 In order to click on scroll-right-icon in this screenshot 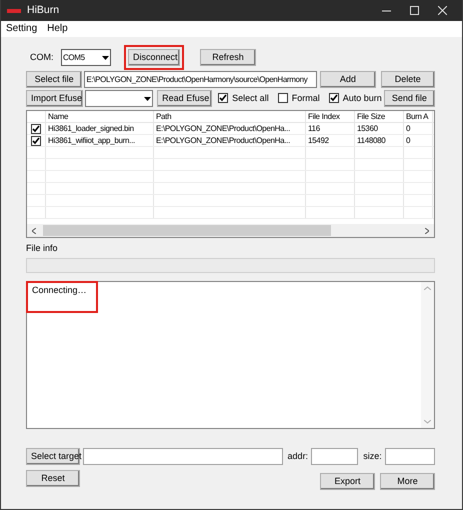, I will do `click(427, 231)`.